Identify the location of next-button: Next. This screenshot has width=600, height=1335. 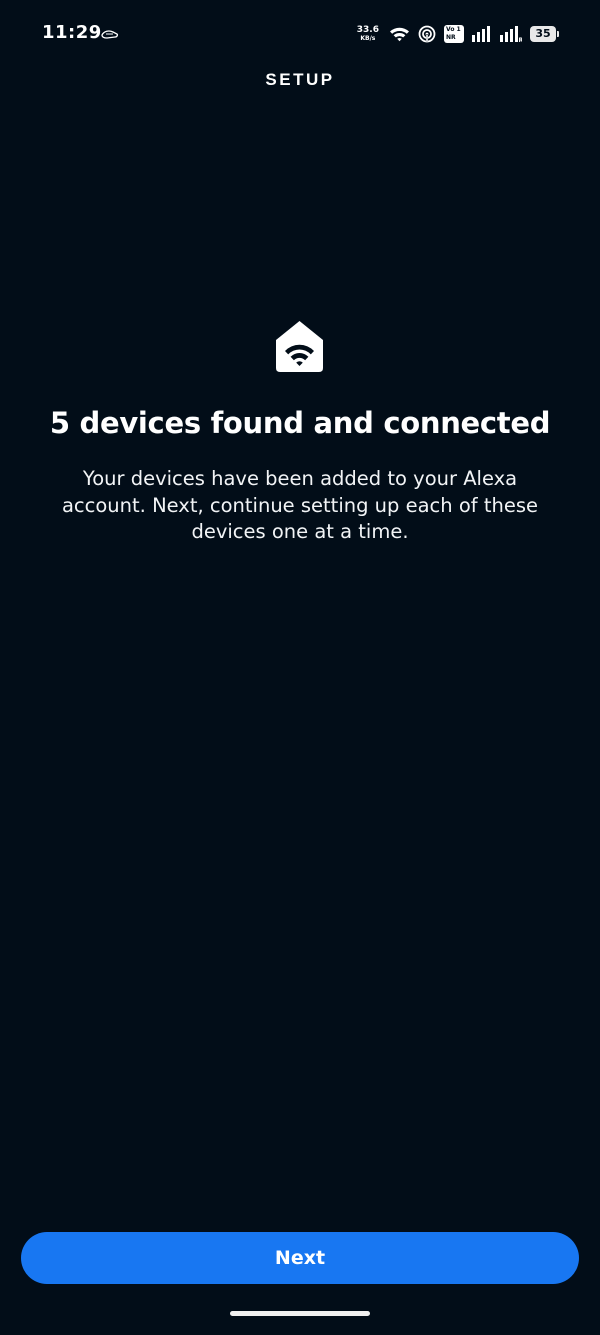
(300, 1258).